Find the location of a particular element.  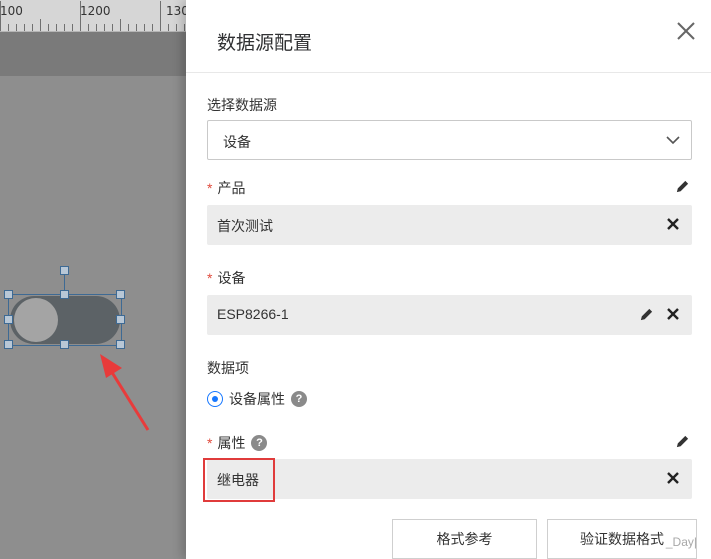

ruler-mark: 130 is located at coordinates (176, 11).